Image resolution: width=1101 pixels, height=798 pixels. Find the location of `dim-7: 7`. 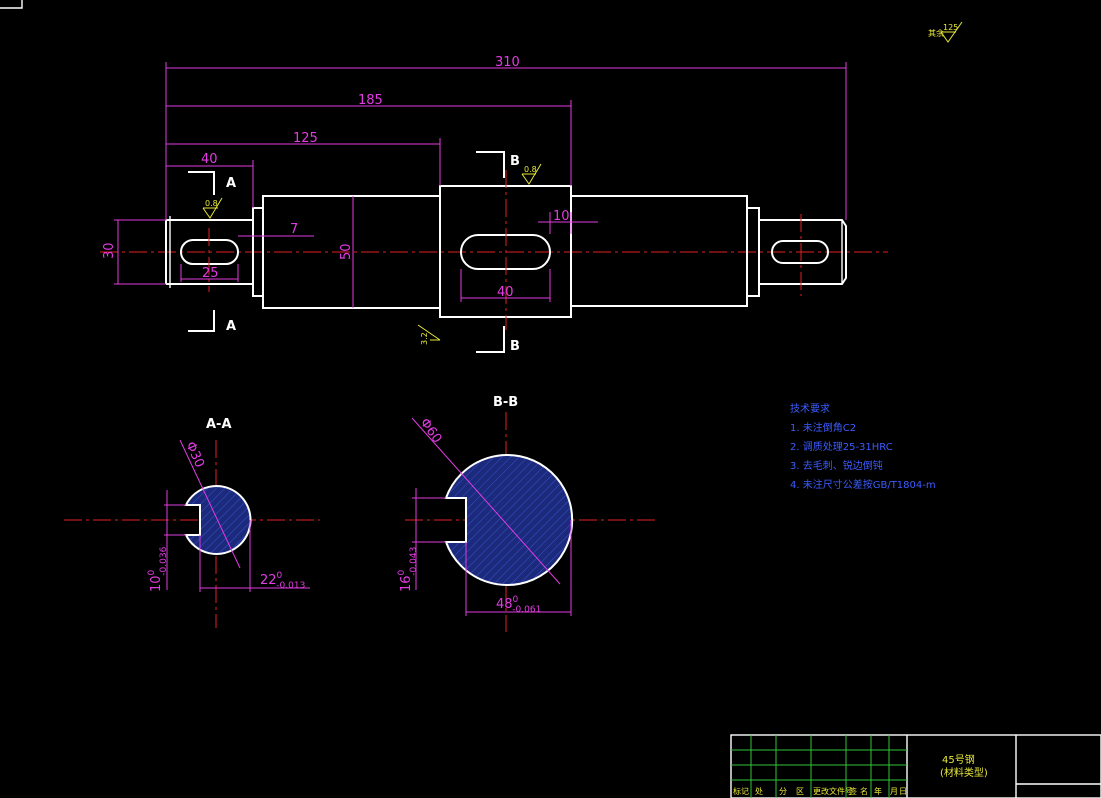

dim-7: 7 is located at coordinates (294, 229).